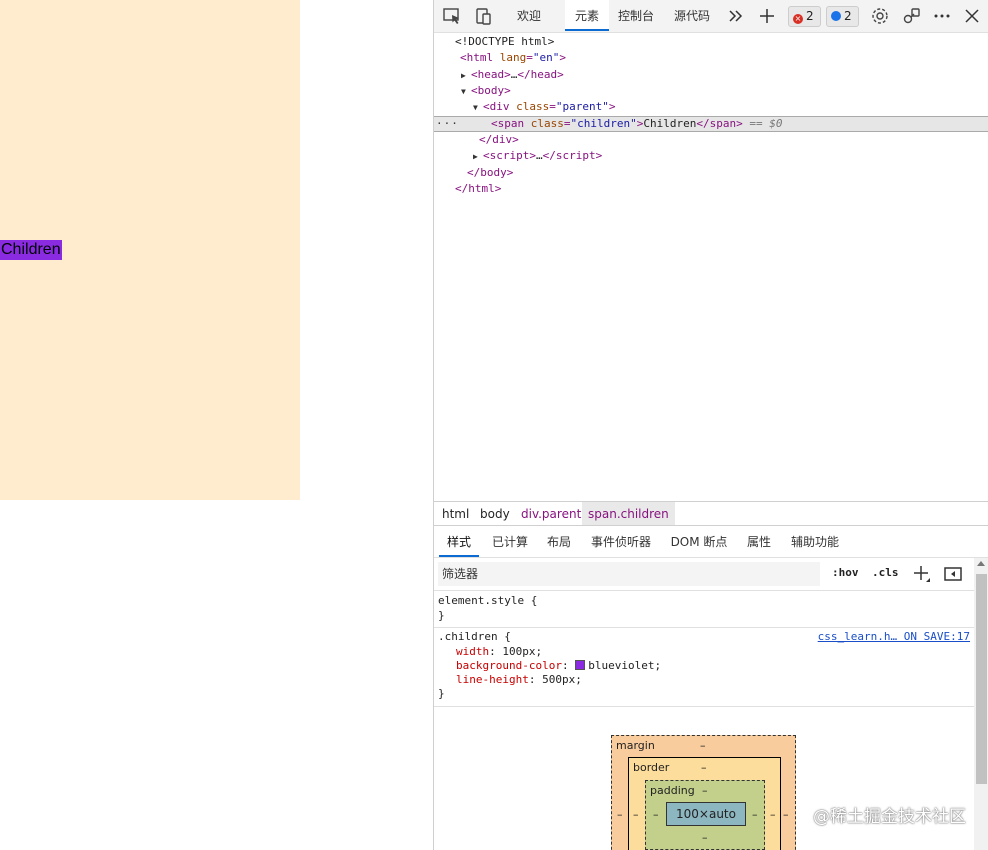 Image resolution: width=988 pixels, height=850 pixels. I want to click on subtab-accessibility: 辅助功能, so click(815, 542).